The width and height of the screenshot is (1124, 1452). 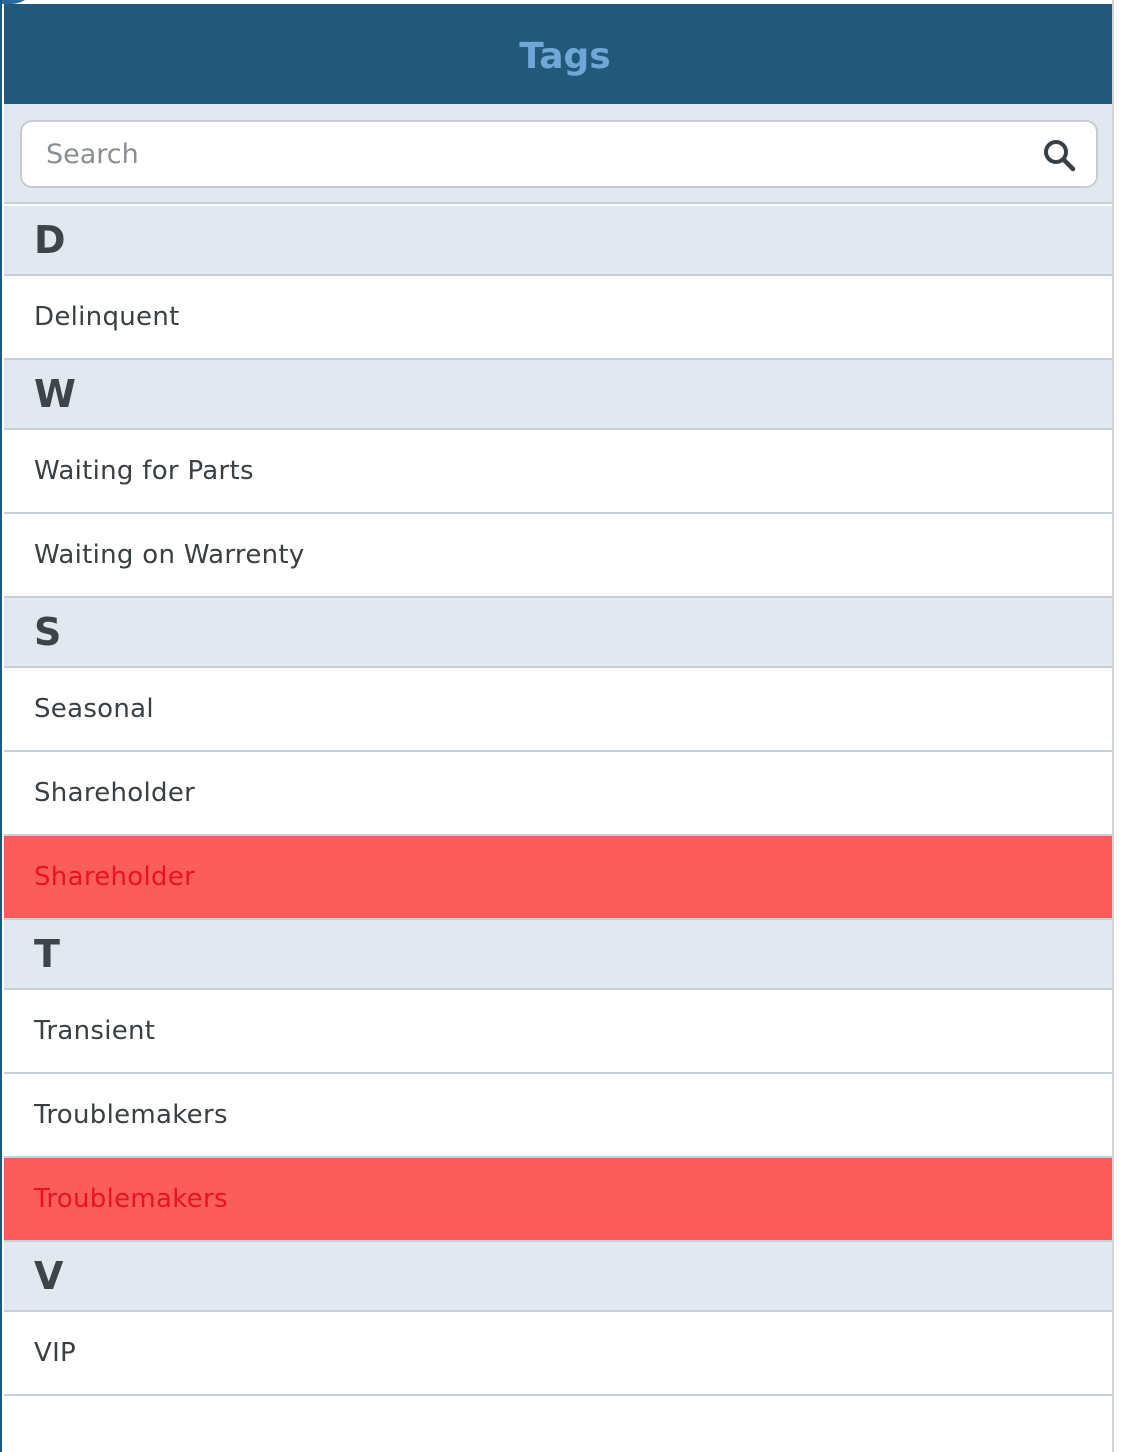 I want to click on list-item-flagged: Troublemakers, so click(x=558, y=1200).